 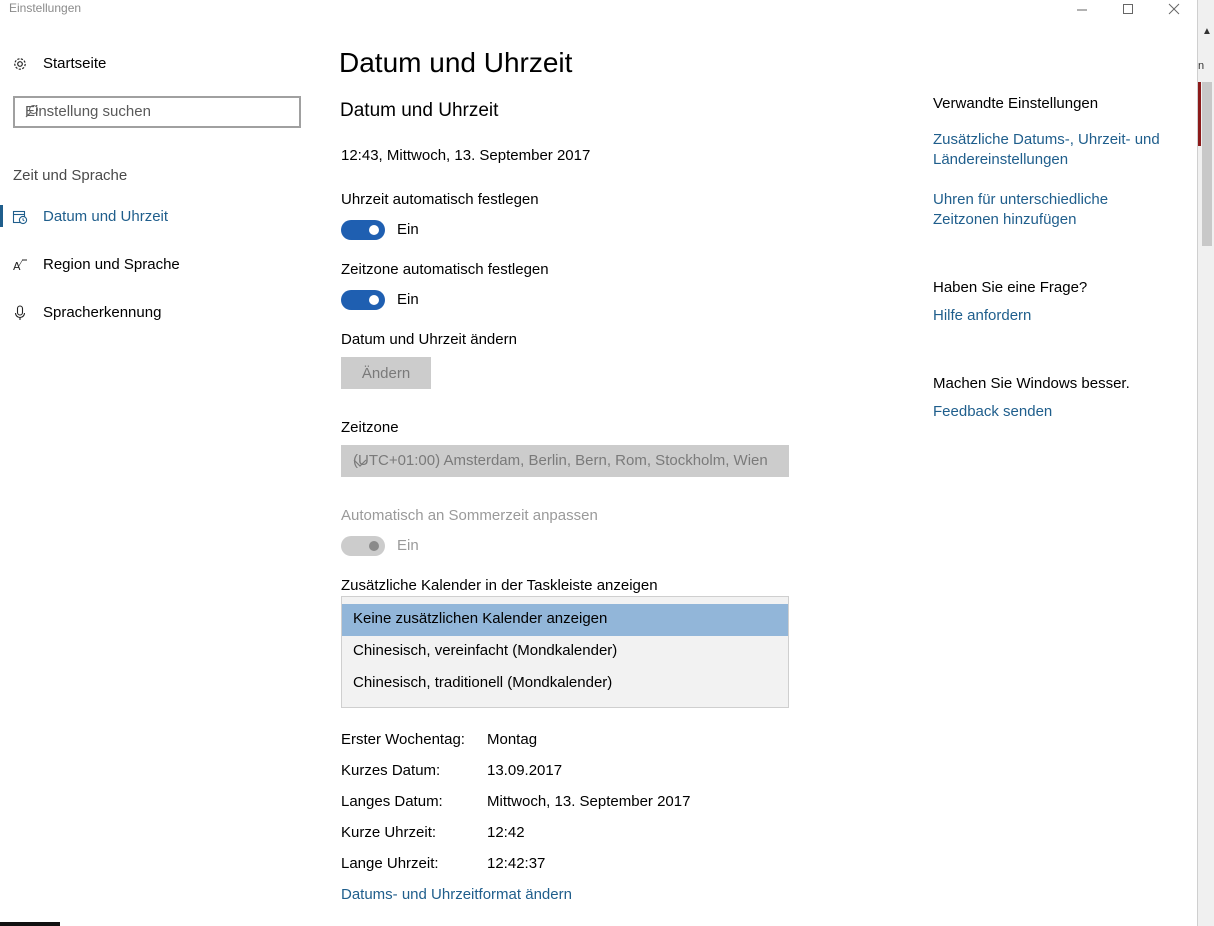 What do you see at coordinates (440, 199) in the screenshot?
I see `auto-time-label: Uhrzeit automatisch festlegen` at bounding box center [440, 199].